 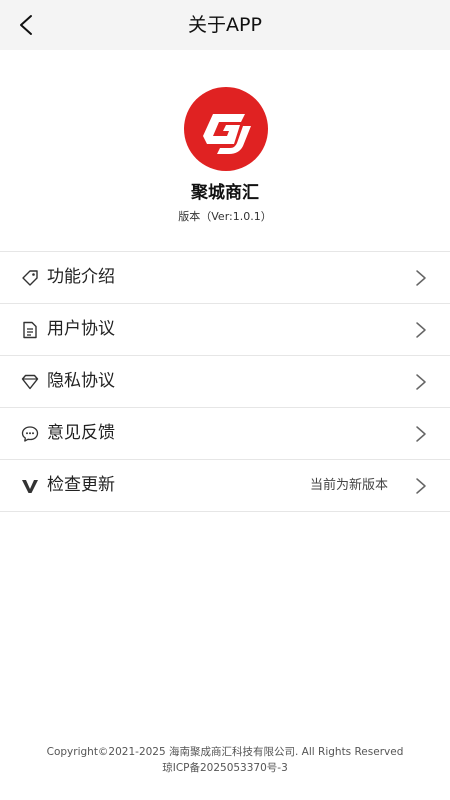 What do you see at coordinates (81, 381) in the screenshot?
I see `menu-item-label: 隐私协议` at bounding box center [81, 381].